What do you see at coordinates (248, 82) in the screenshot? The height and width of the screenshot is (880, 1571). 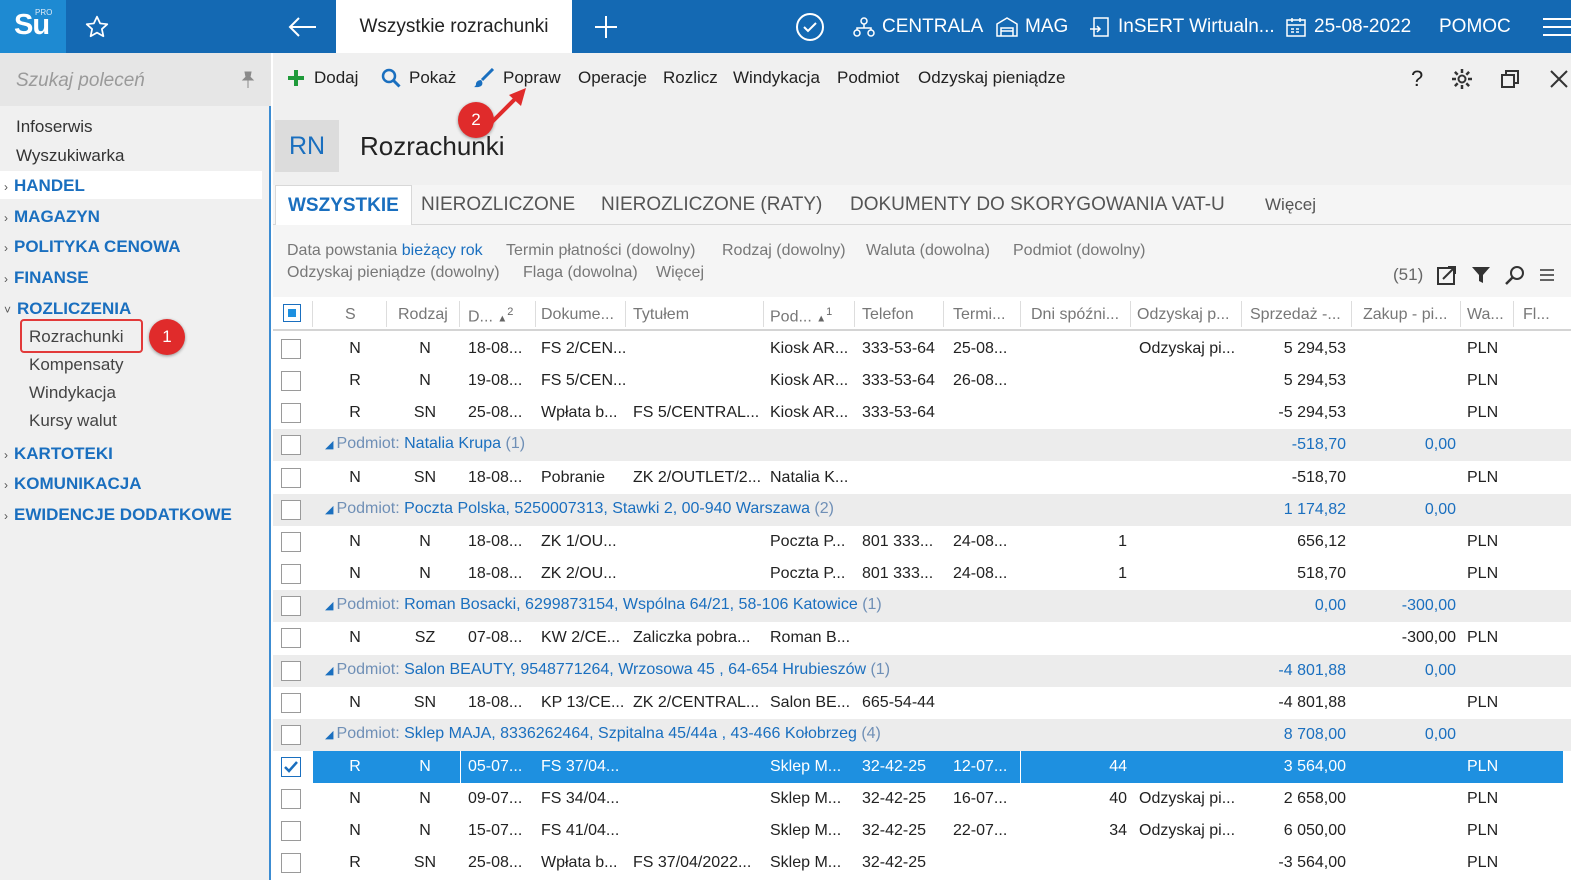 I see `pin-icon` at bounding box center [248, 82].